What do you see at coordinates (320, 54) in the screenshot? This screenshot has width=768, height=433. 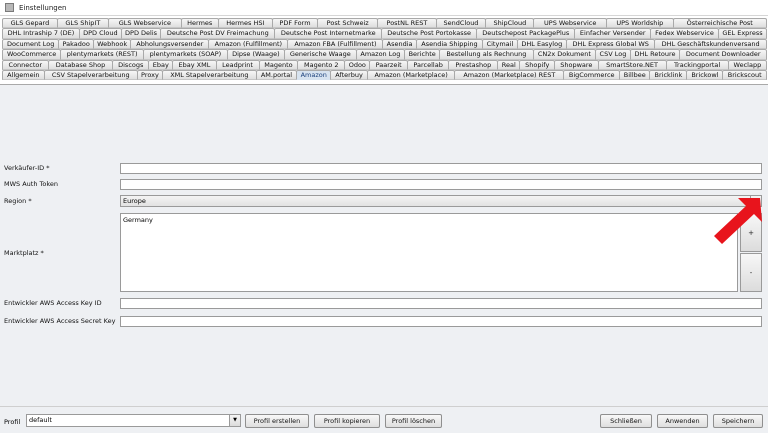 I see `tab-generische-waage: Generische Waage` at bounding box center [320, 54].